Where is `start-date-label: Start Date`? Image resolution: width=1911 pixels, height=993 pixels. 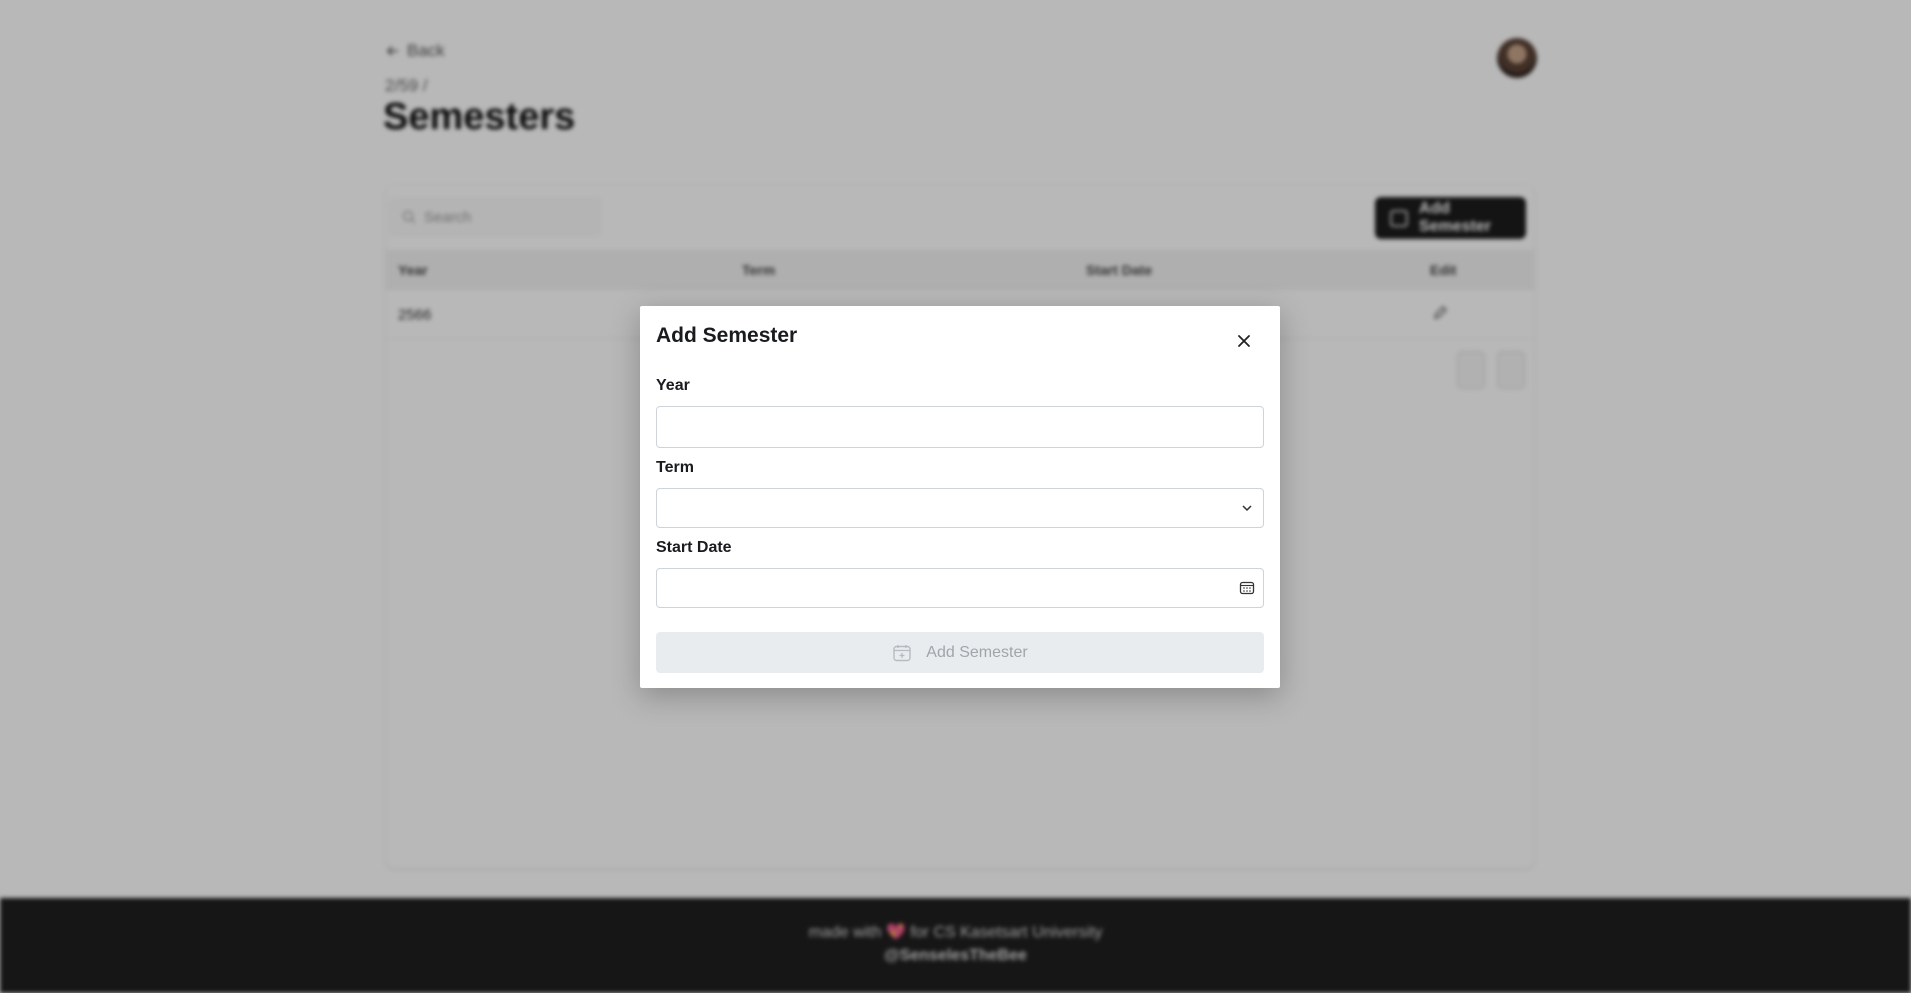 start-date-label: Start Date is located at coordinates (694, 547).